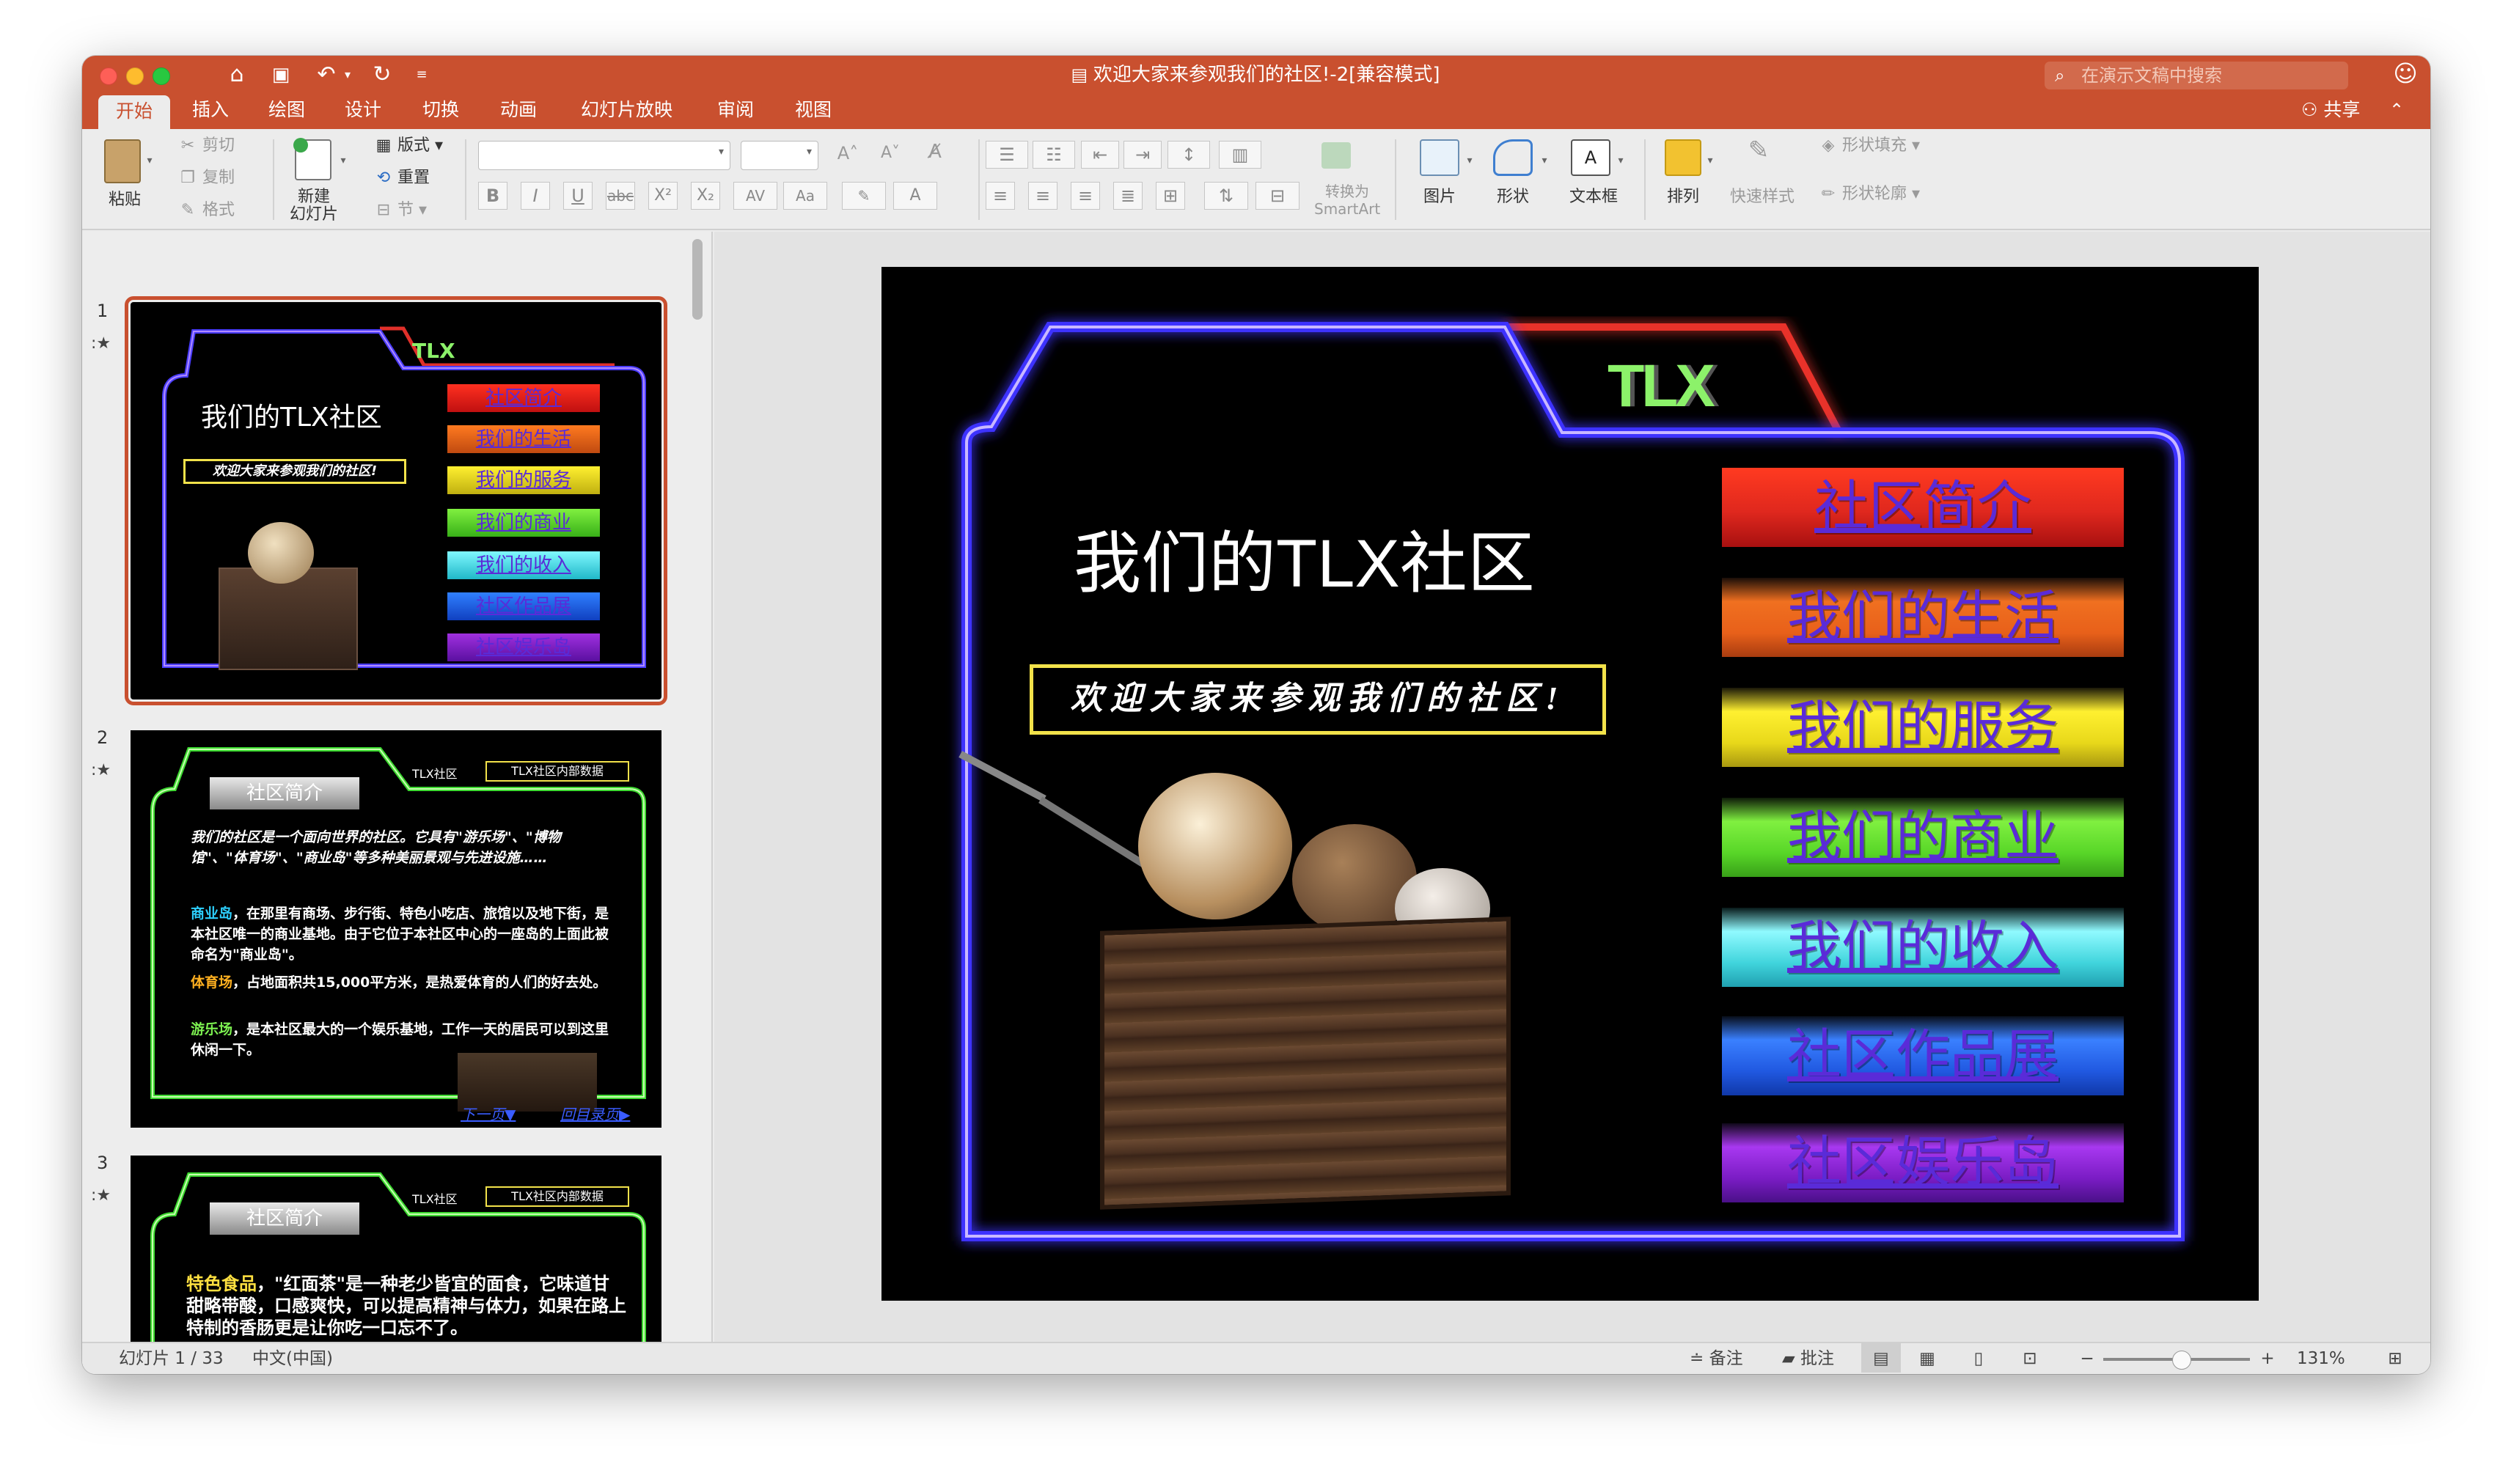 Image resolution: width=2511 pixels, height=1484 pixels. What do you see at coordinates (1347, 191) in the screenshot?
I see `convert-smartart-label-1: 转换为` at bounding box center [1347, 191].